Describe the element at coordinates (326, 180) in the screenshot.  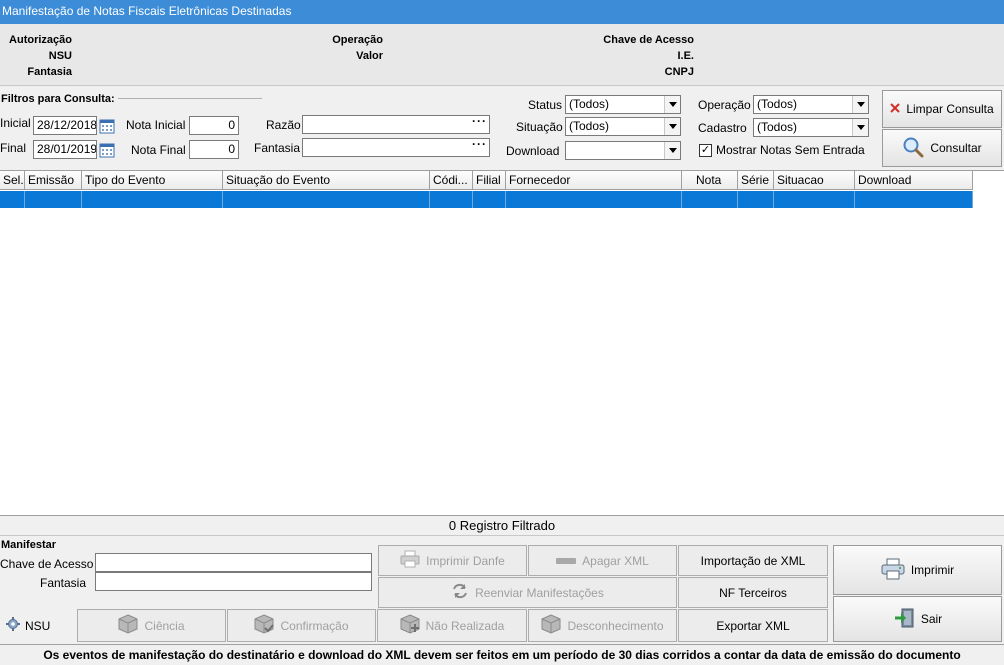
I see `column-header-situacao-evento: Situação do Evento` at that location.